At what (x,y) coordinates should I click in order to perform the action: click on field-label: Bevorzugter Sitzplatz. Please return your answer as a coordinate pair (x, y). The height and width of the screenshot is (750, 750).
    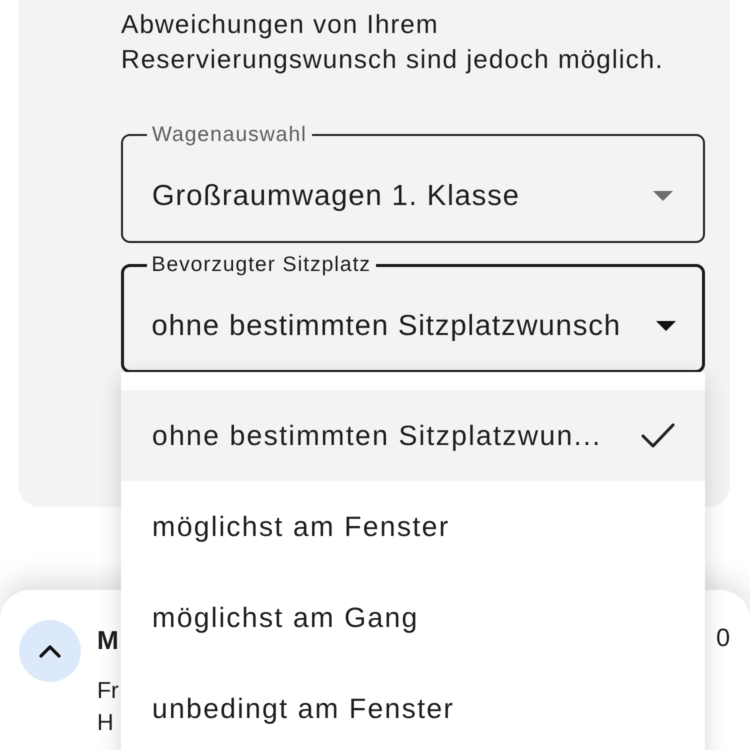
    Looking at the image, I should click on (261, 265).